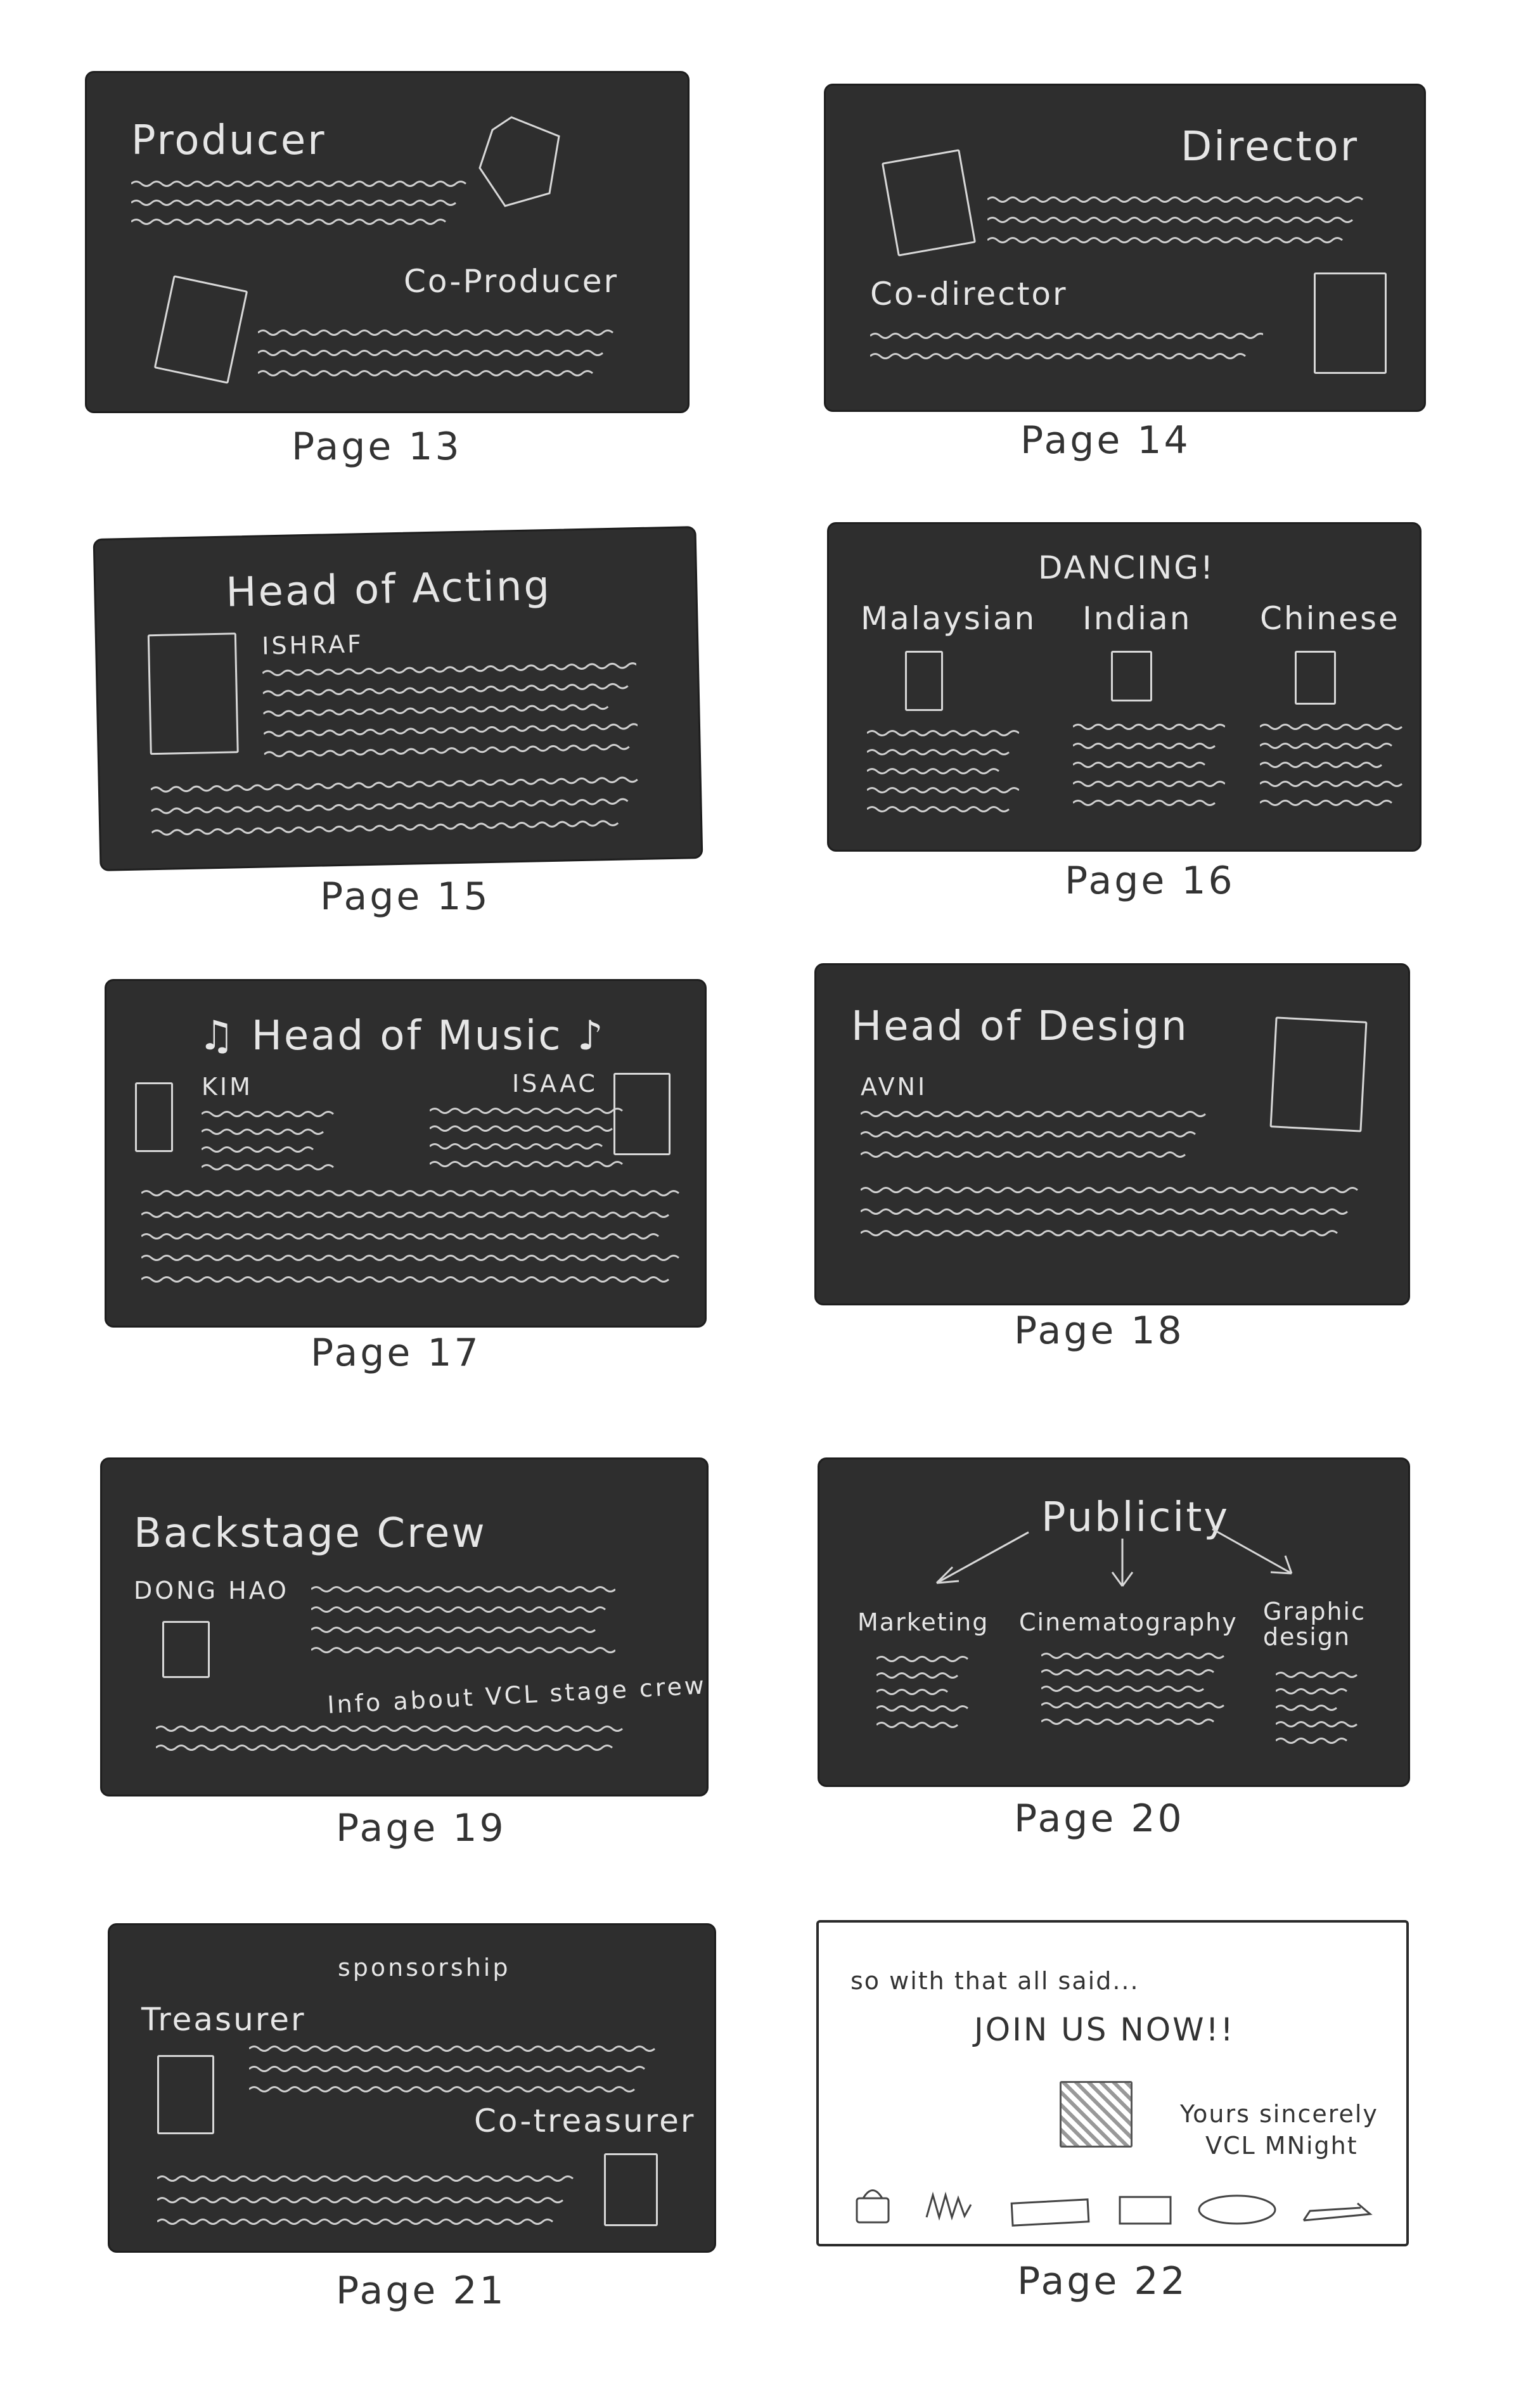 The width and height of the screenshot is (1521, 2408). What do you see at coordinates (1319, 1074) in the screenshot?
I see `design-head-photo-placeholder` at bounding box center [1319, 1074].